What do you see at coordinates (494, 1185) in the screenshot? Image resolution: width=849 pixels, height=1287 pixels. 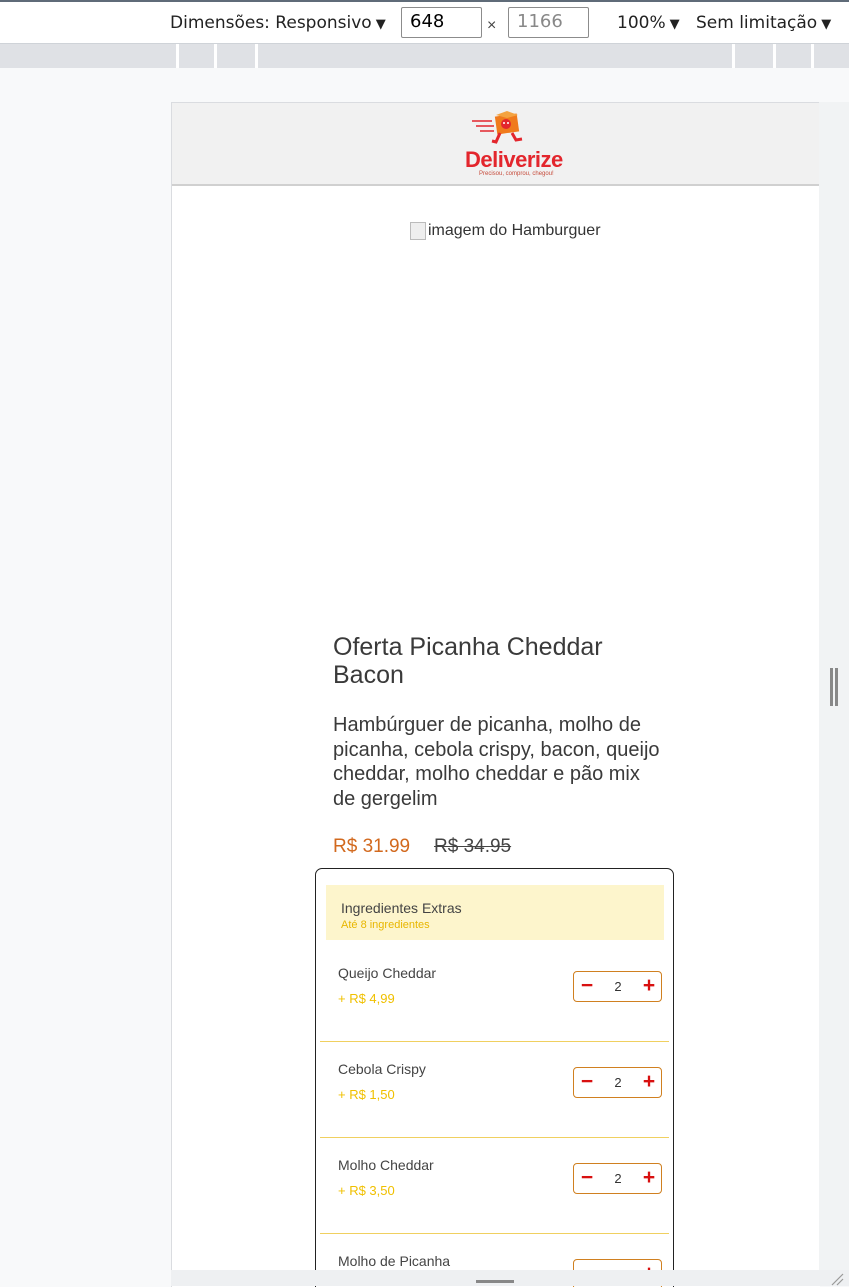 I see `extra-item-molho-cheddar: Molho Cheddar + R$ 3,50 − 2 +` at bounding box center [494, 1185].